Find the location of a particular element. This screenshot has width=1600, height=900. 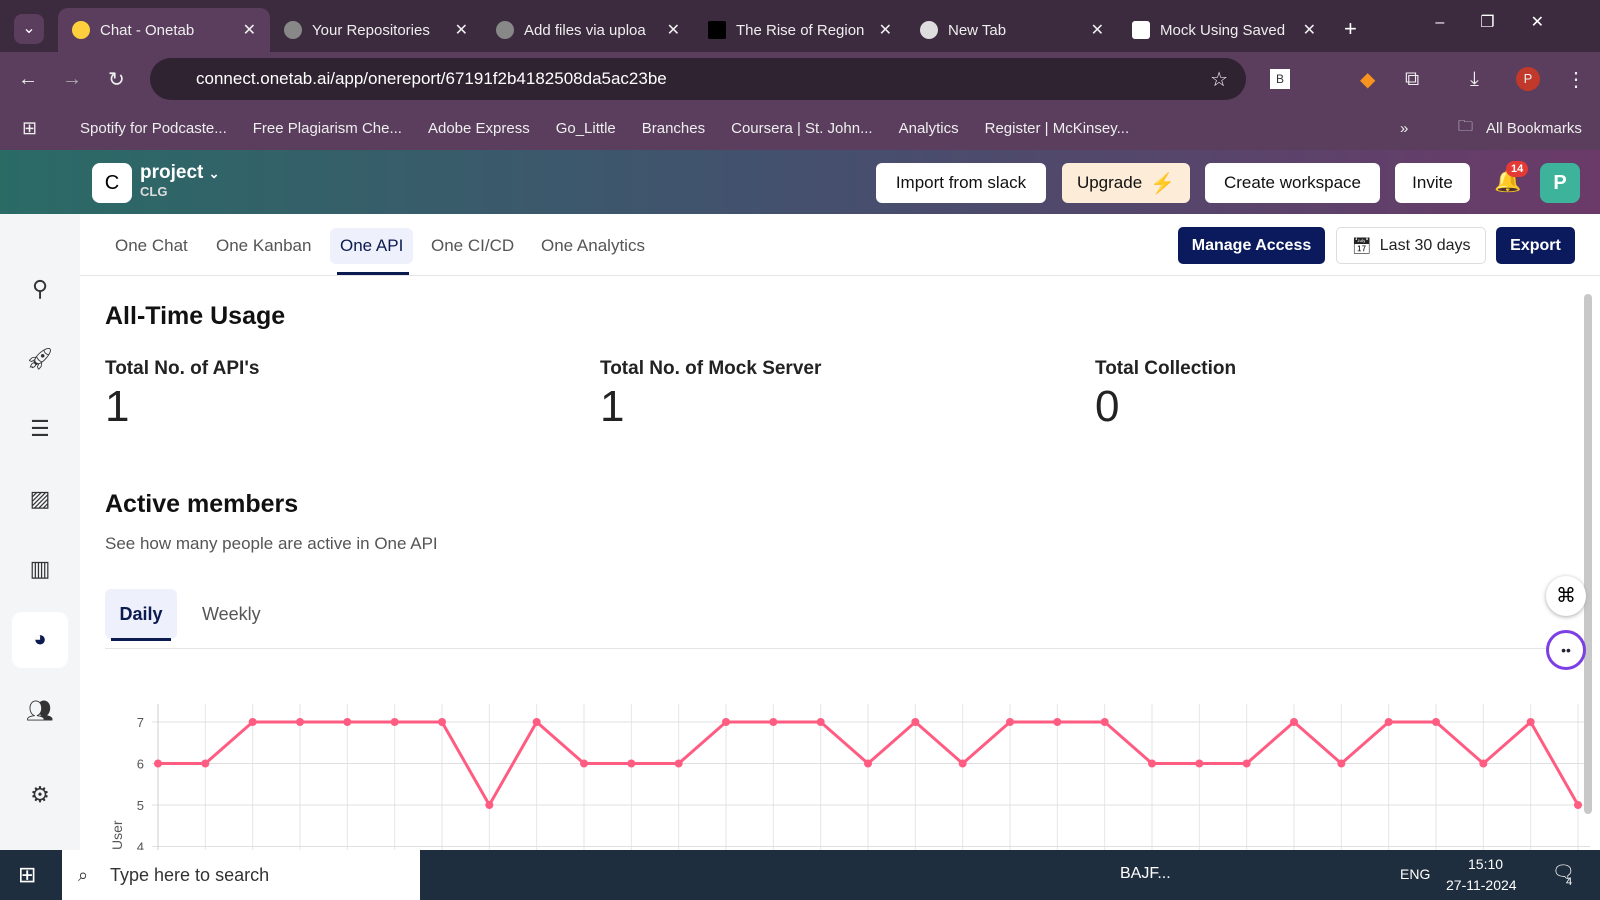

profile-avatar: P is located at coordinates (1528, 79).